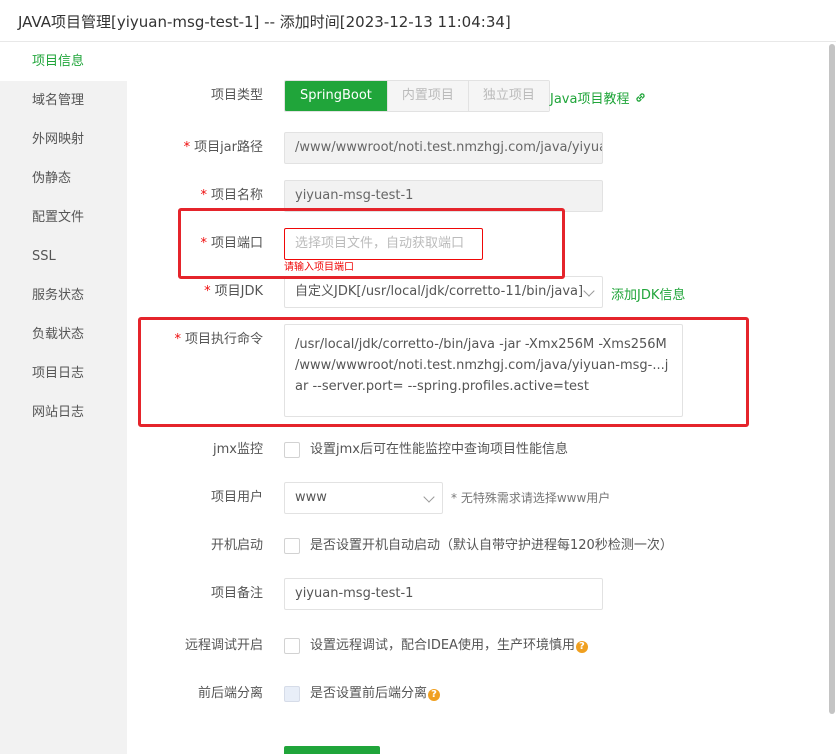 This screenshot has width=836, height=754. I want to click on label-jar-path: * 项目jar路径, so click(193, 148).